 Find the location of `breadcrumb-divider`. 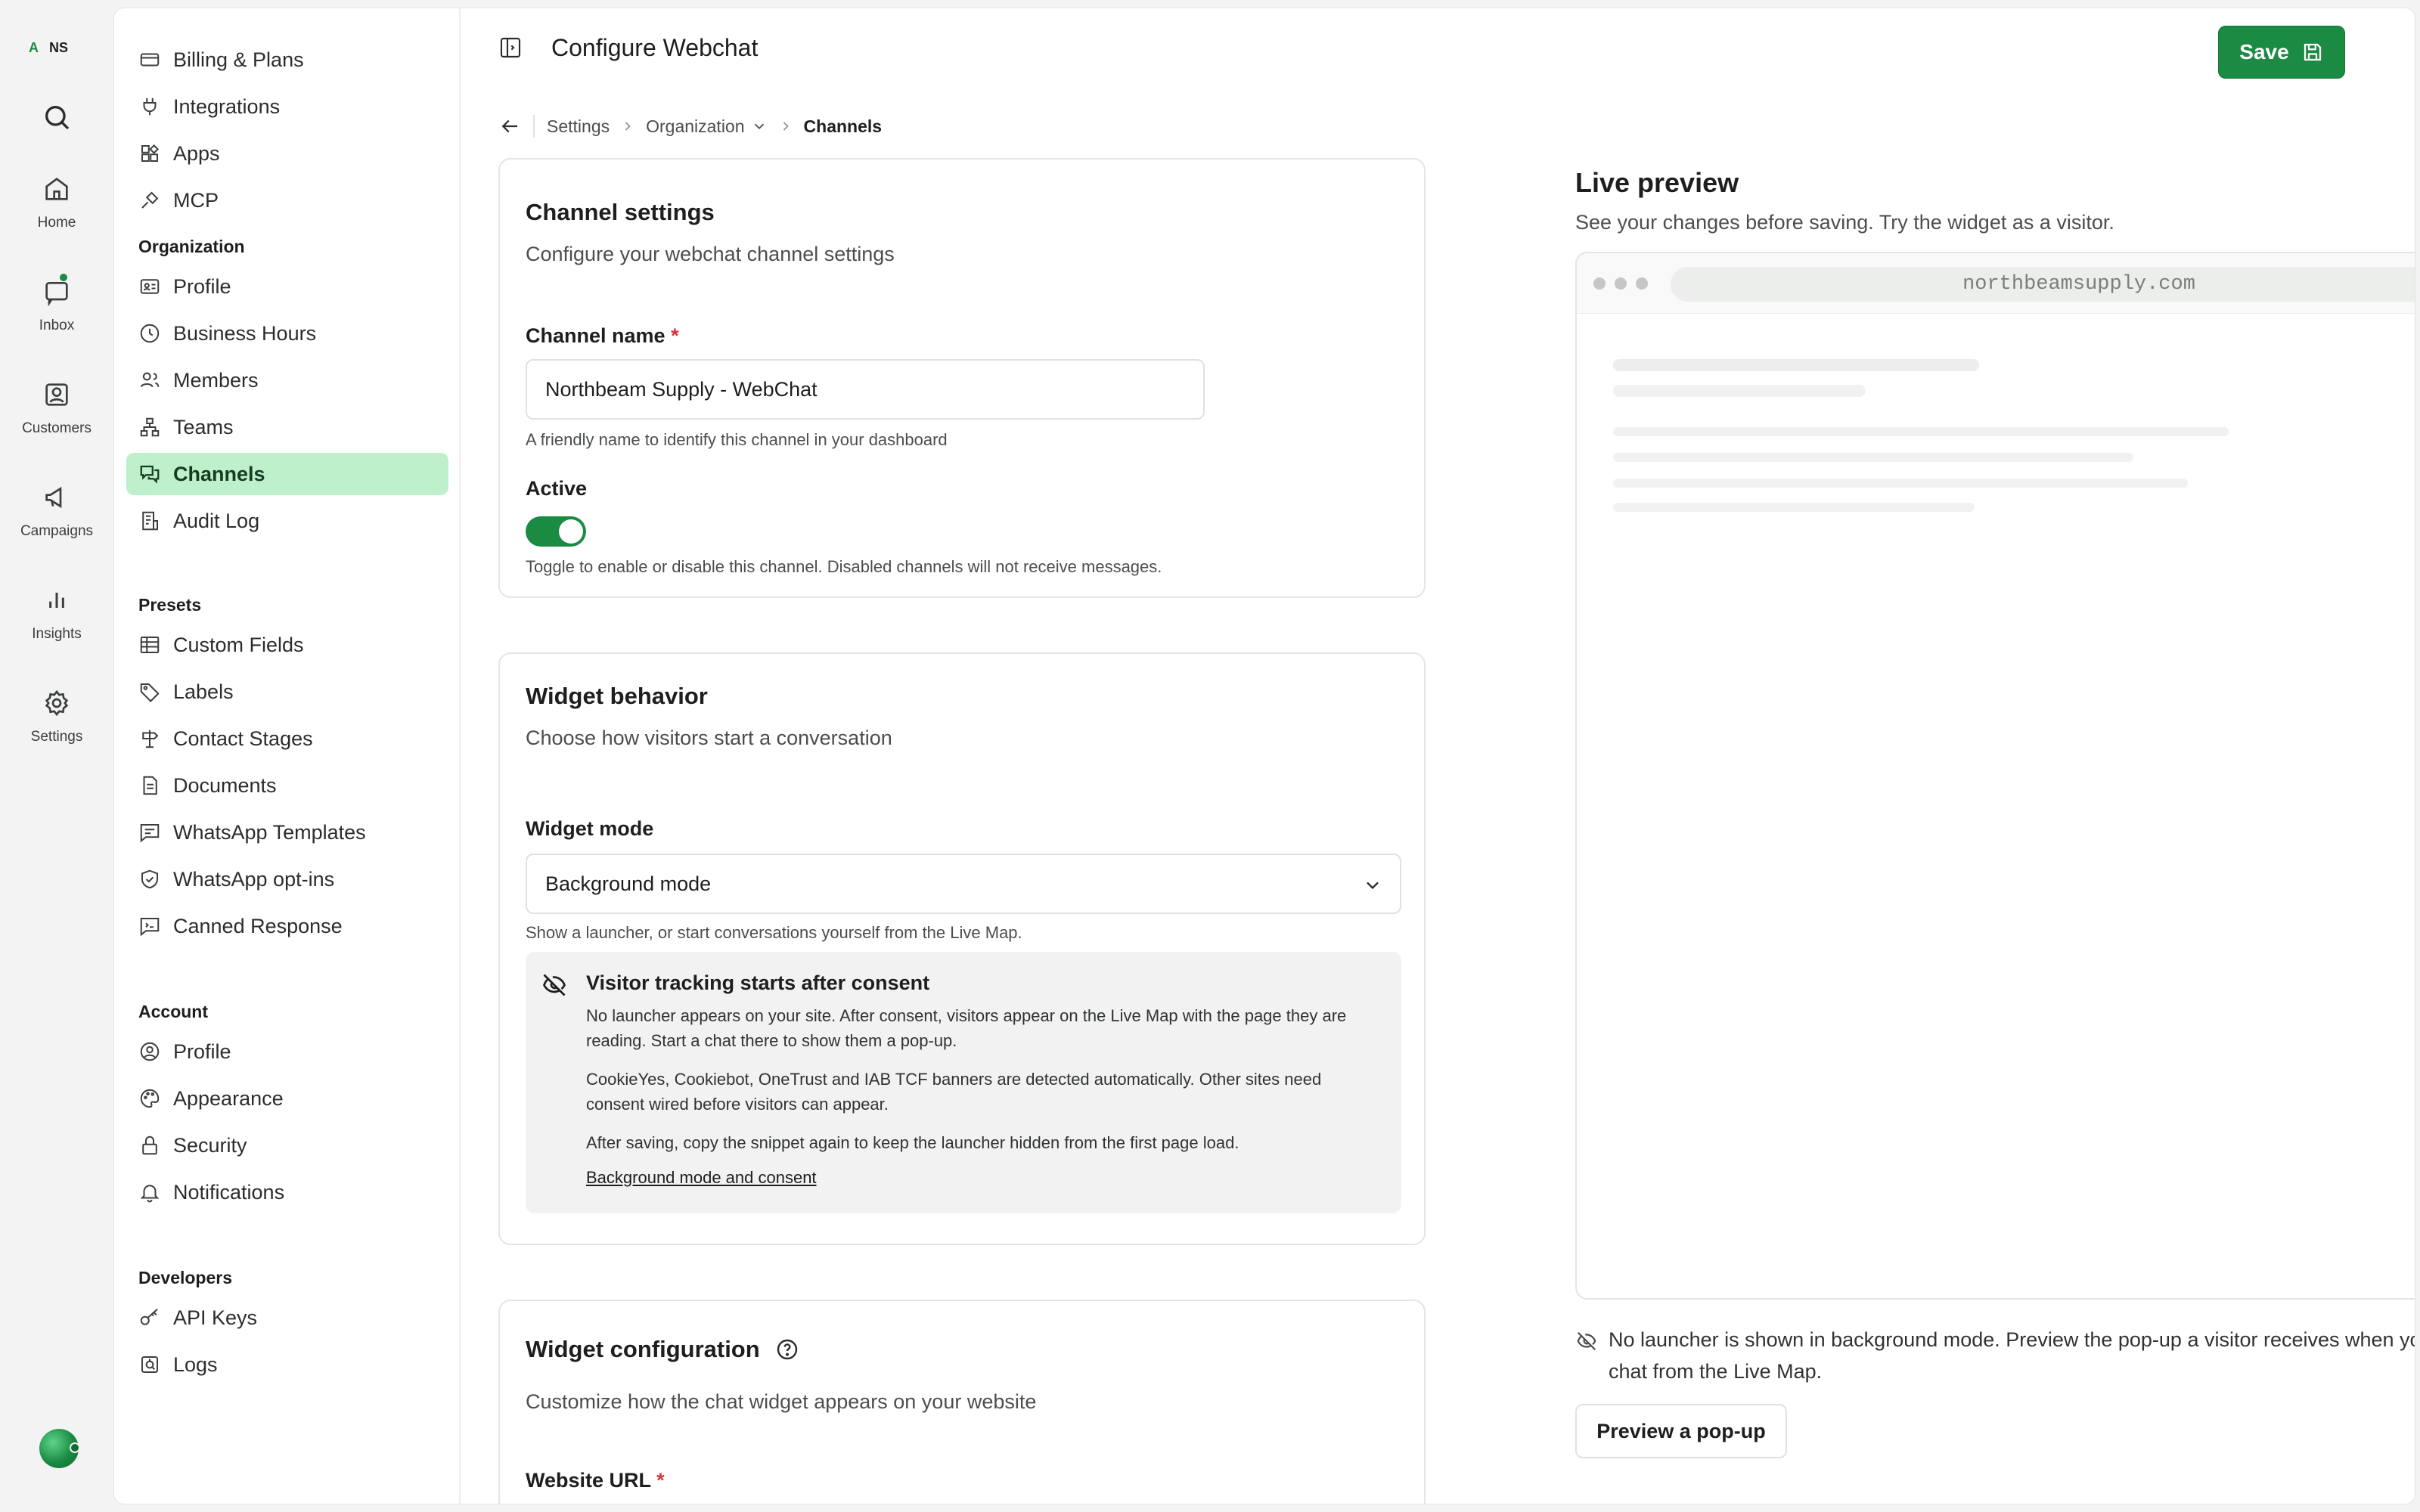

breadcrumb-divider is located at coordinates (534, 126).